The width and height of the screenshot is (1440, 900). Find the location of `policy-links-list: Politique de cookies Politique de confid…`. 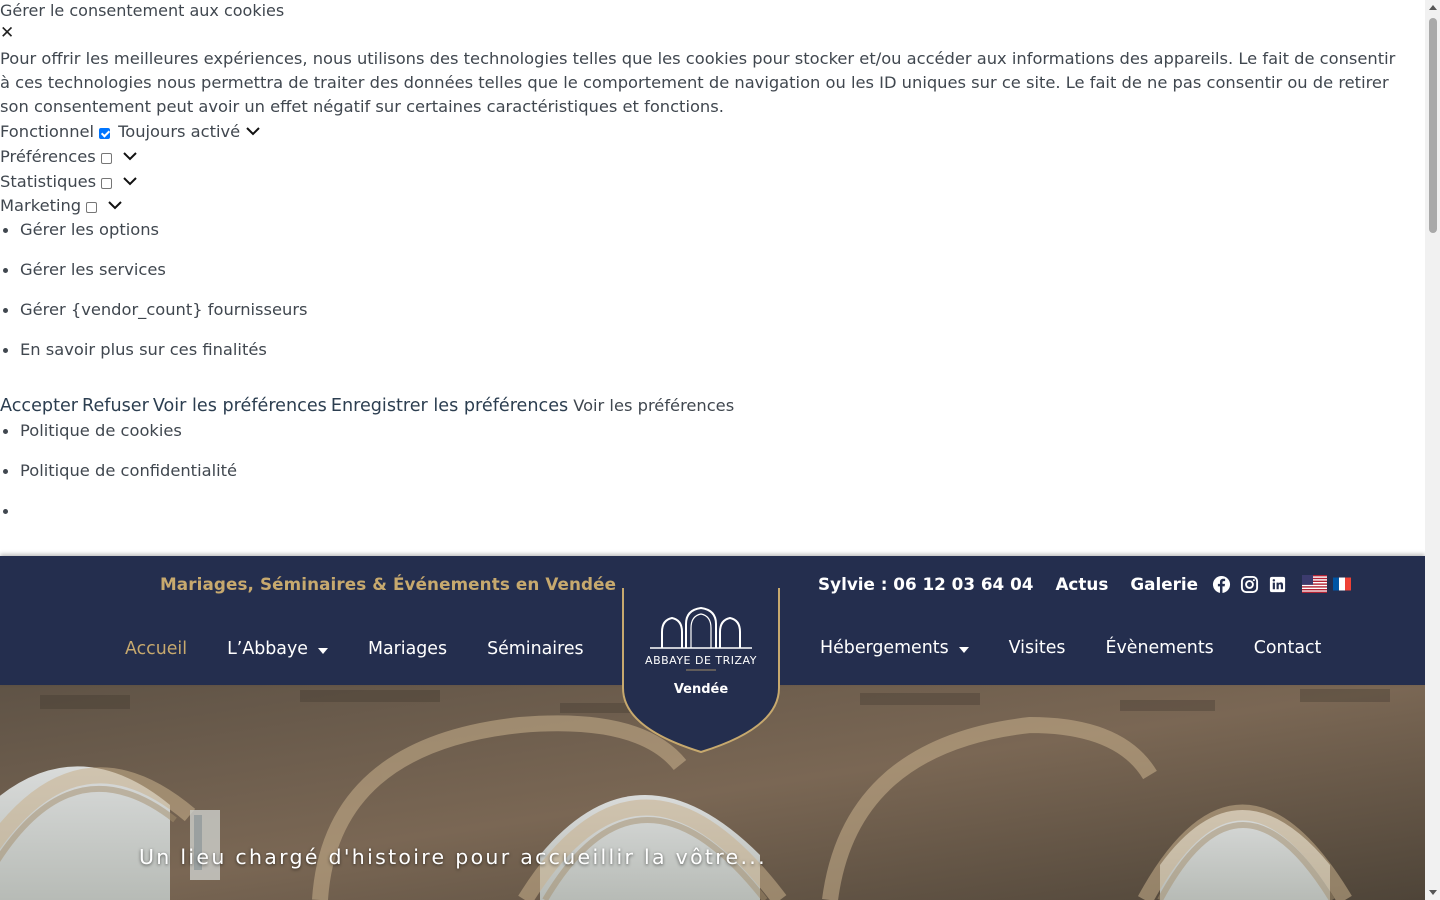

policy-links-list: Politique de cookies Politique de confid… is located at coordinates (119, 481).